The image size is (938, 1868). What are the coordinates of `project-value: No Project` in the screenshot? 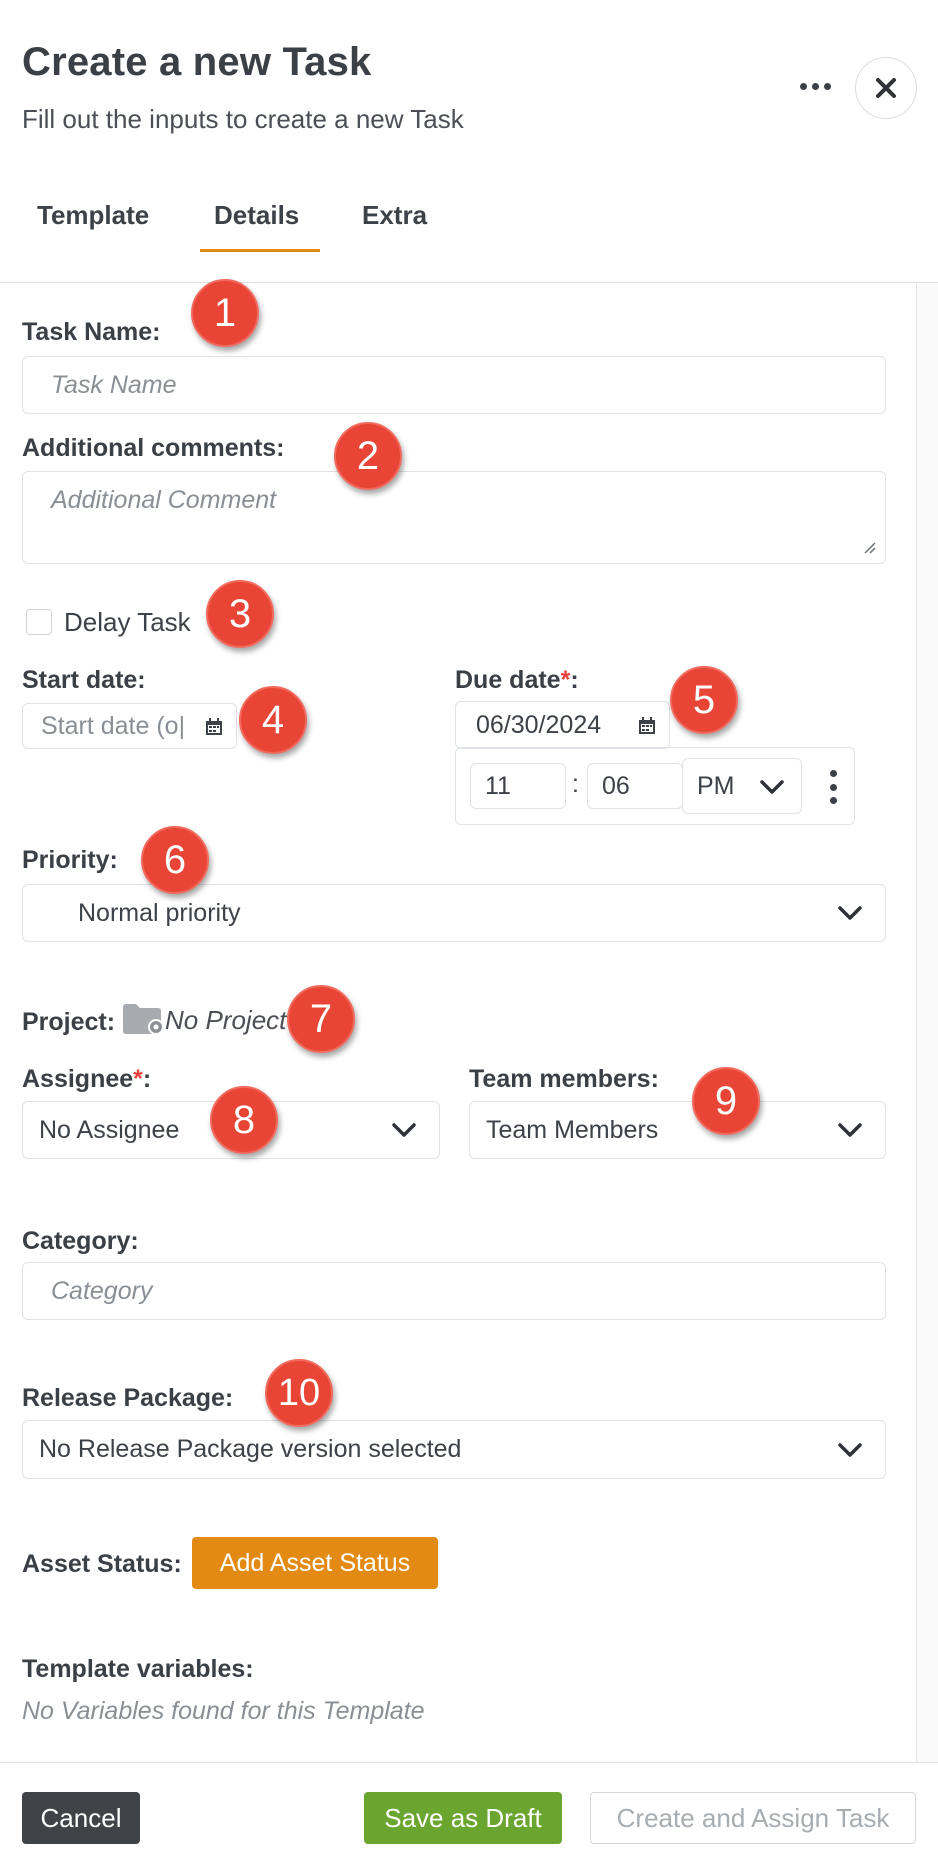 It's located at (227, 1020).